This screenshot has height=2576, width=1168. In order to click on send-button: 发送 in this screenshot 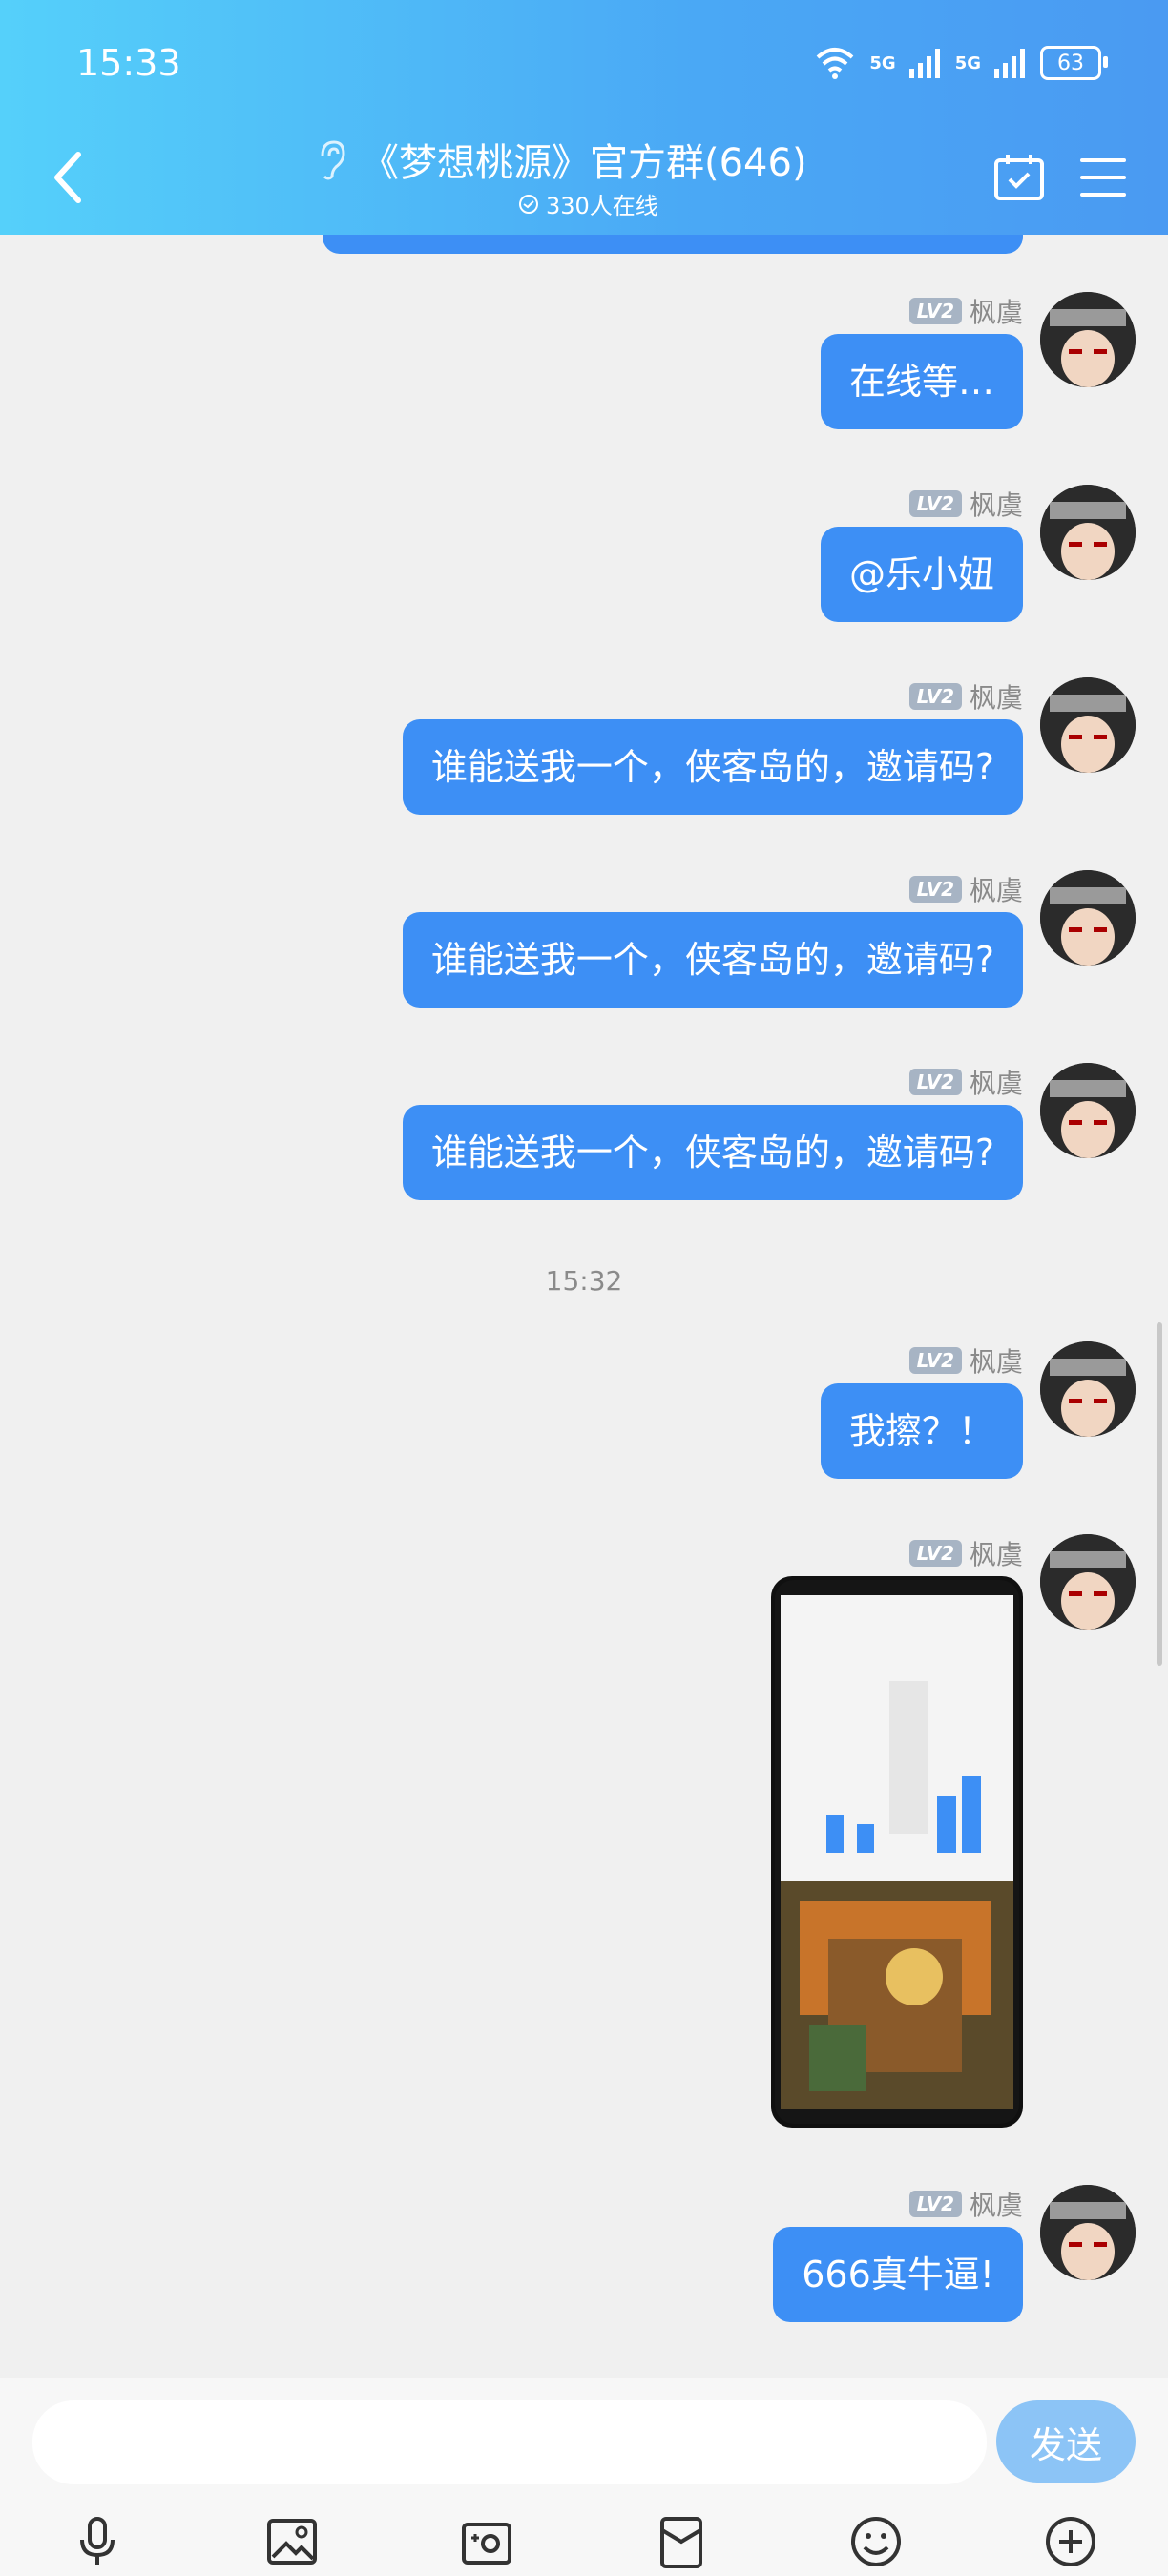, I will do `click(1066, 2441)`.